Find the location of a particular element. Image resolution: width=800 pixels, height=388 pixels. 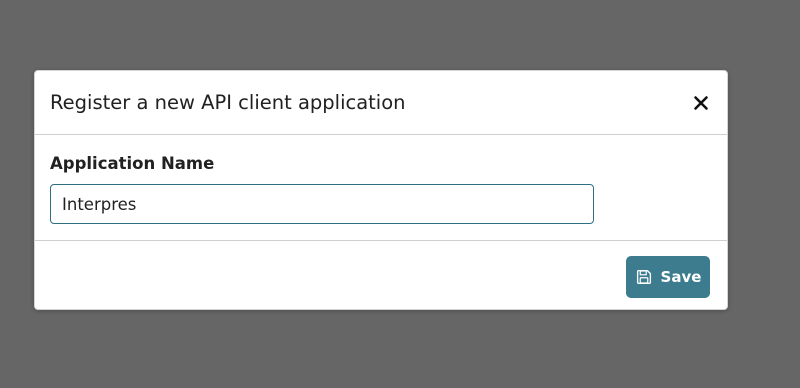

save-button: Save is located at coordinates (668, 277).